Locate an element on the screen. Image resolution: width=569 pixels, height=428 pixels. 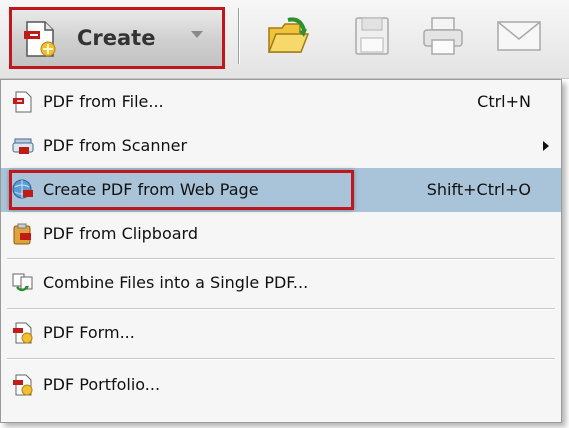
create-button: Create is located at coordinates (117, 38).